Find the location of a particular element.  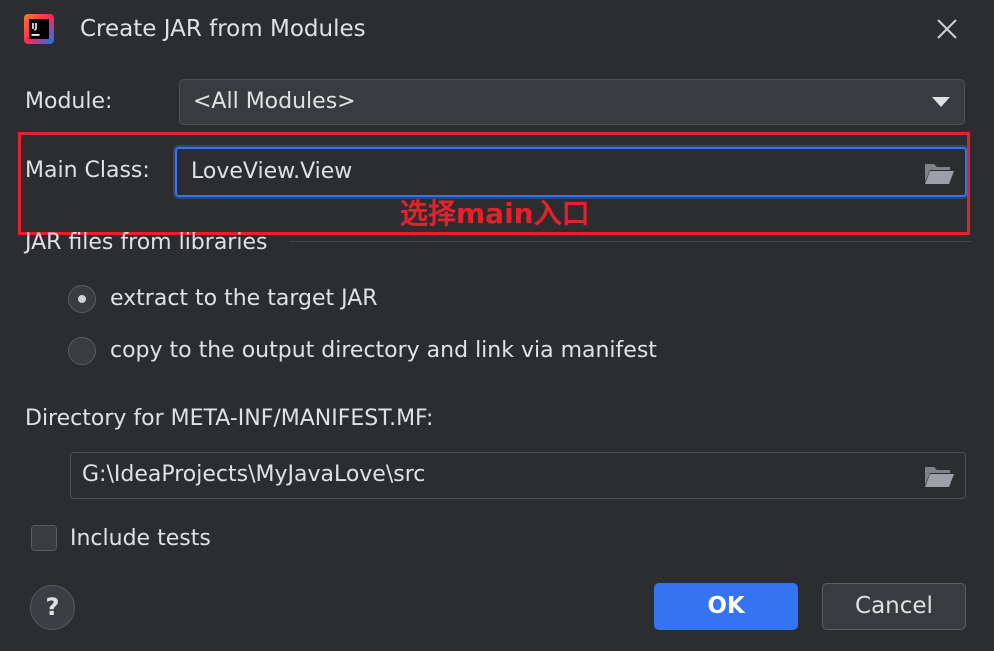

help-button: ? is located at coordinates (52, 607).